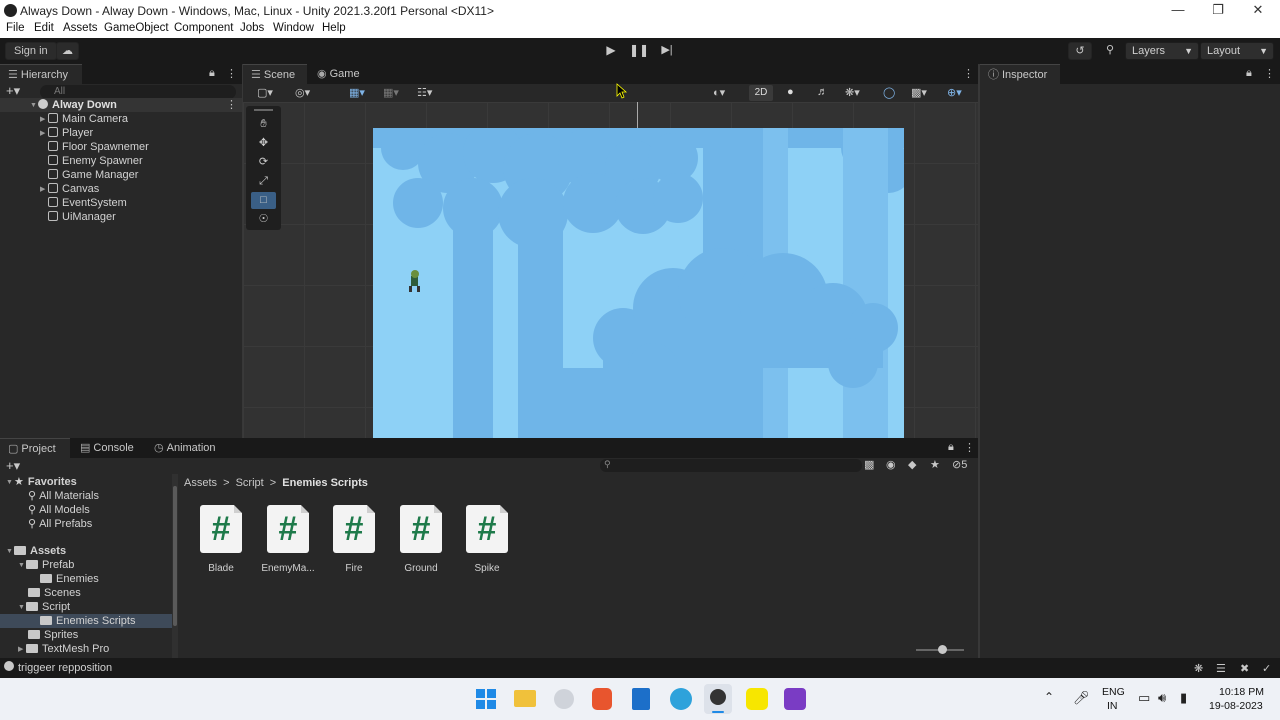  What do you see at coordinates (53, 635) in the screenshot?
I see `folder-sprites: Sprites` at bounding box center [53, 635].